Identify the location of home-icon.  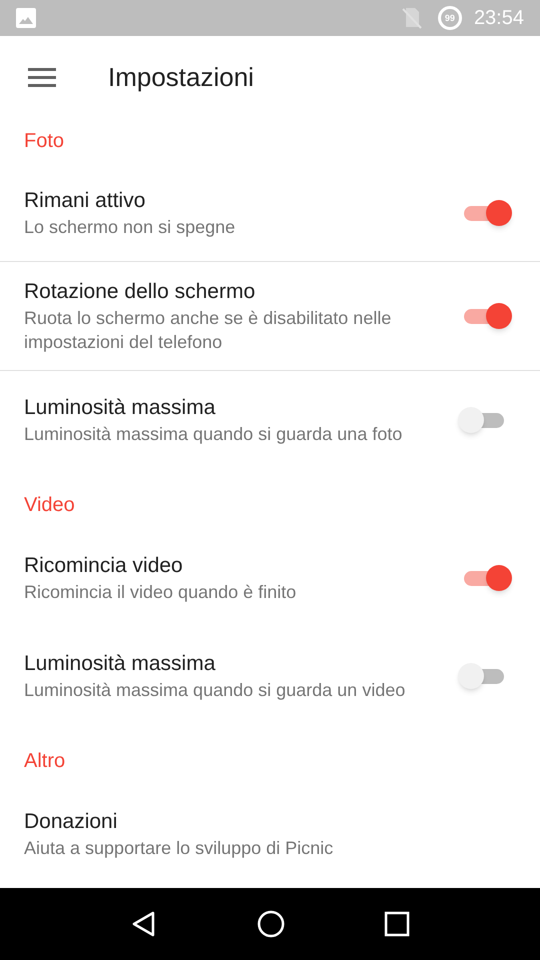
(270, 924).